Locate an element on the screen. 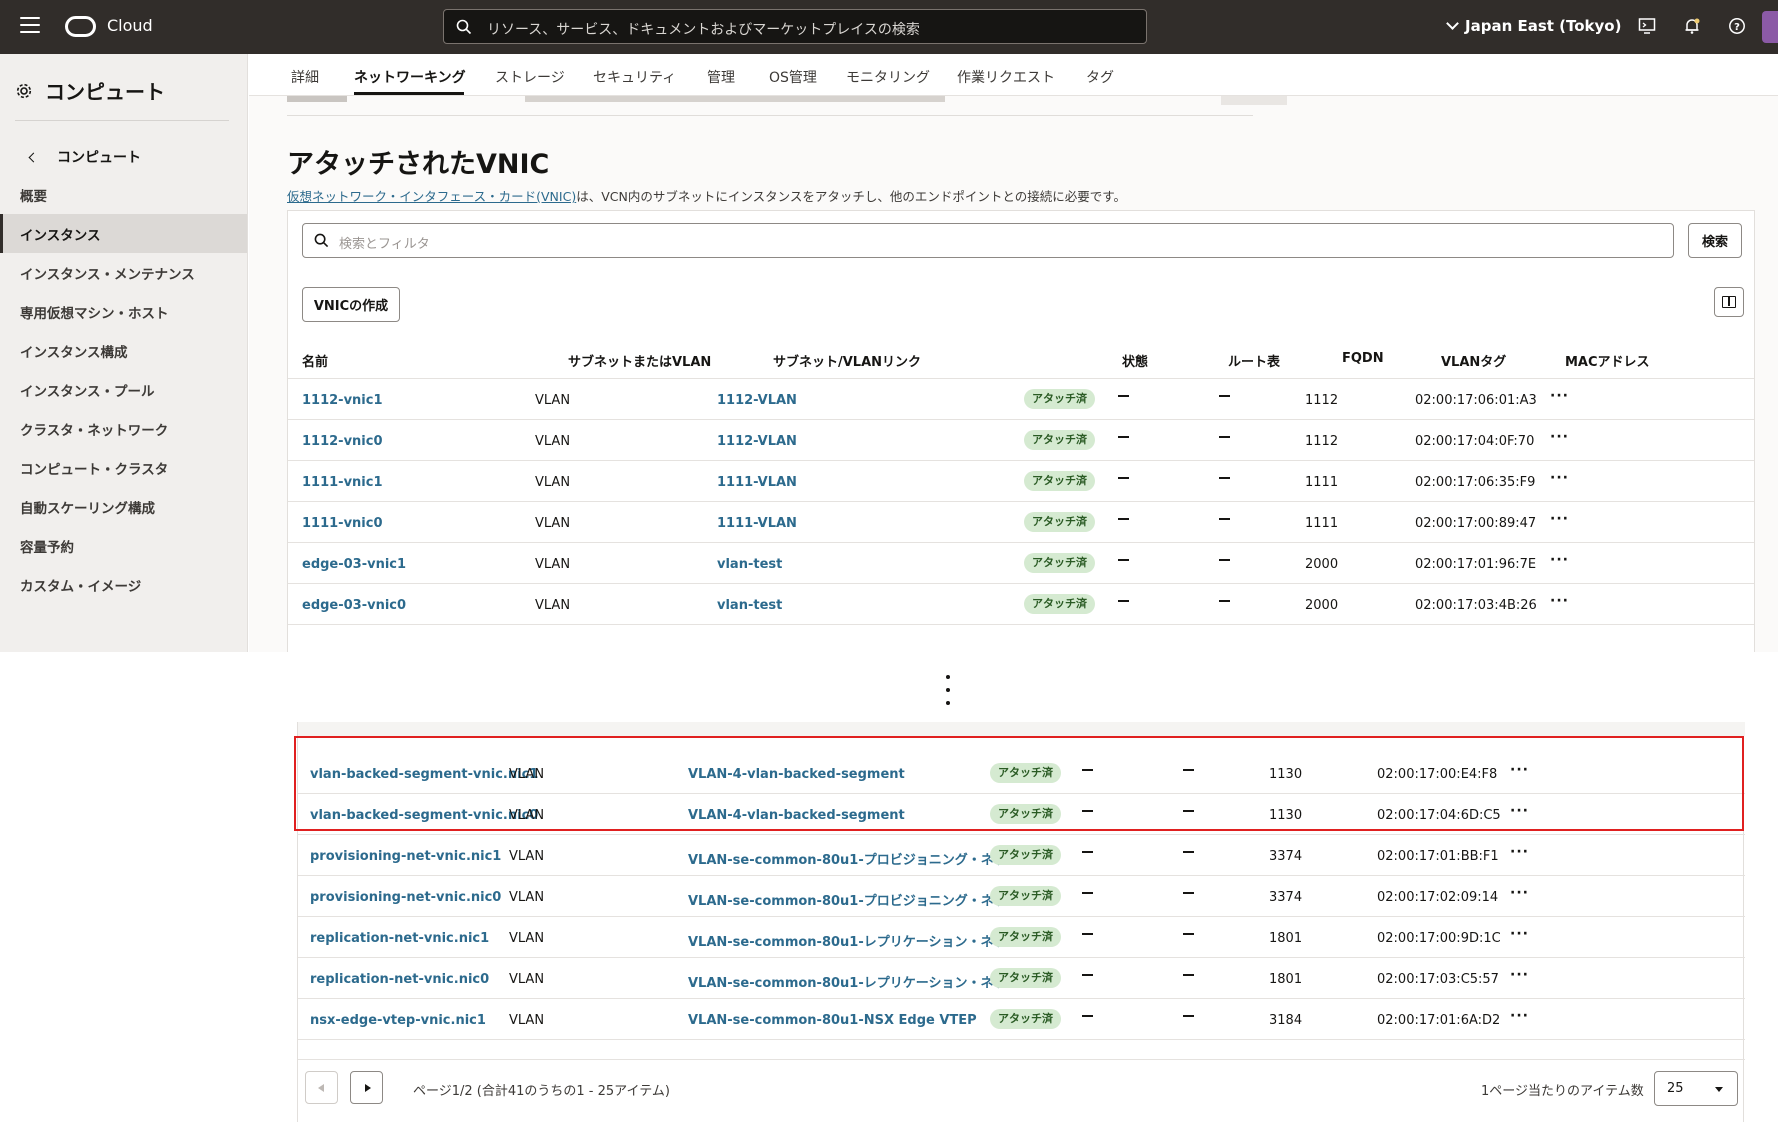 Image resolution: width=1778 pixels, height=1125 pixels. sidebar-item-overview: 概要 is located at coordinates (123, 194).